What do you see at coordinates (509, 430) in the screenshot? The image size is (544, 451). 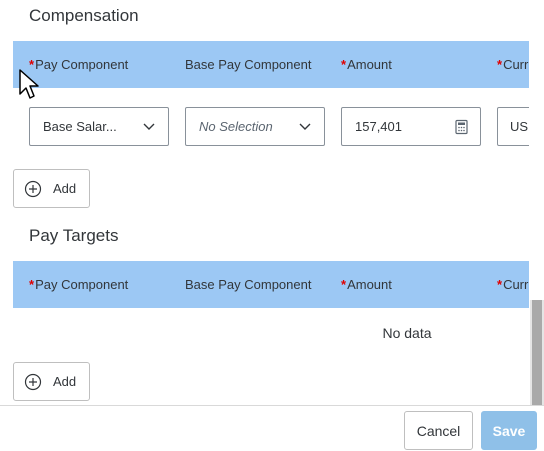 I see `save-button: Save` at bounding box center [509, 430].